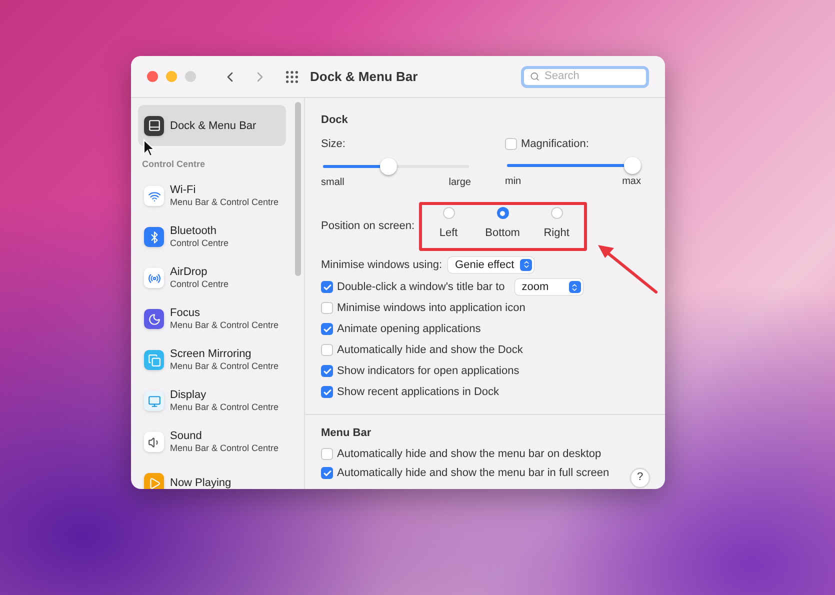 The image size is (835, 595). Describe the element at coordinates (628, 269) in the screenshot. I see `annotation-arrow` at that location.